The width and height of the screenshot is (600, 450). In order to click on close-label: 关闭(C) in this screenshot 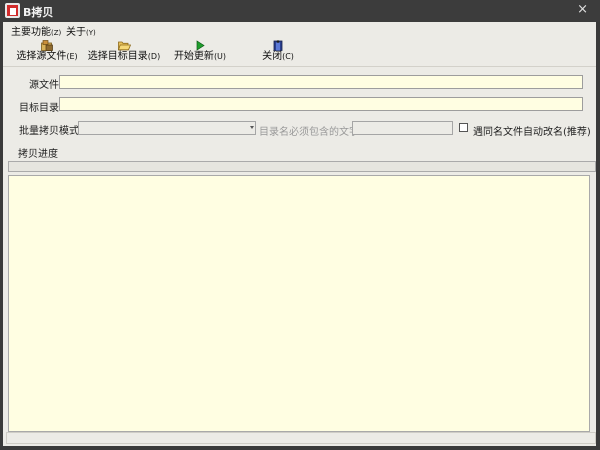, I will do `click(278, 56)`.